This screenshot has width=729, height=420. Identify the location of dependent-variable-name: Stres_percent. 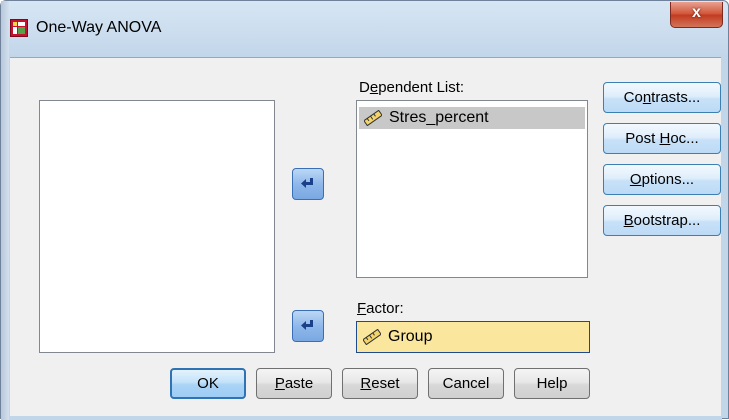
(439, 117).